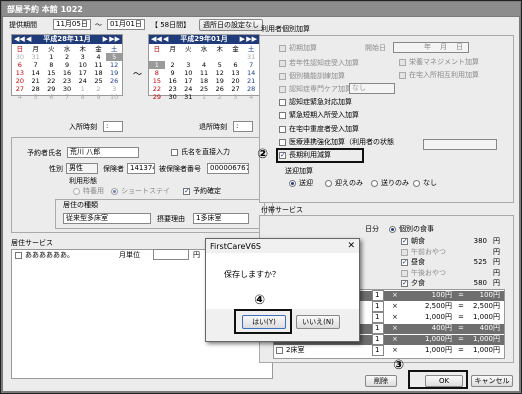 The width and height of the screenshot is (522, 394). Describe the element at coordinates (141, 168) in the screenshot. I see `hoken-field: 141374` at that location.